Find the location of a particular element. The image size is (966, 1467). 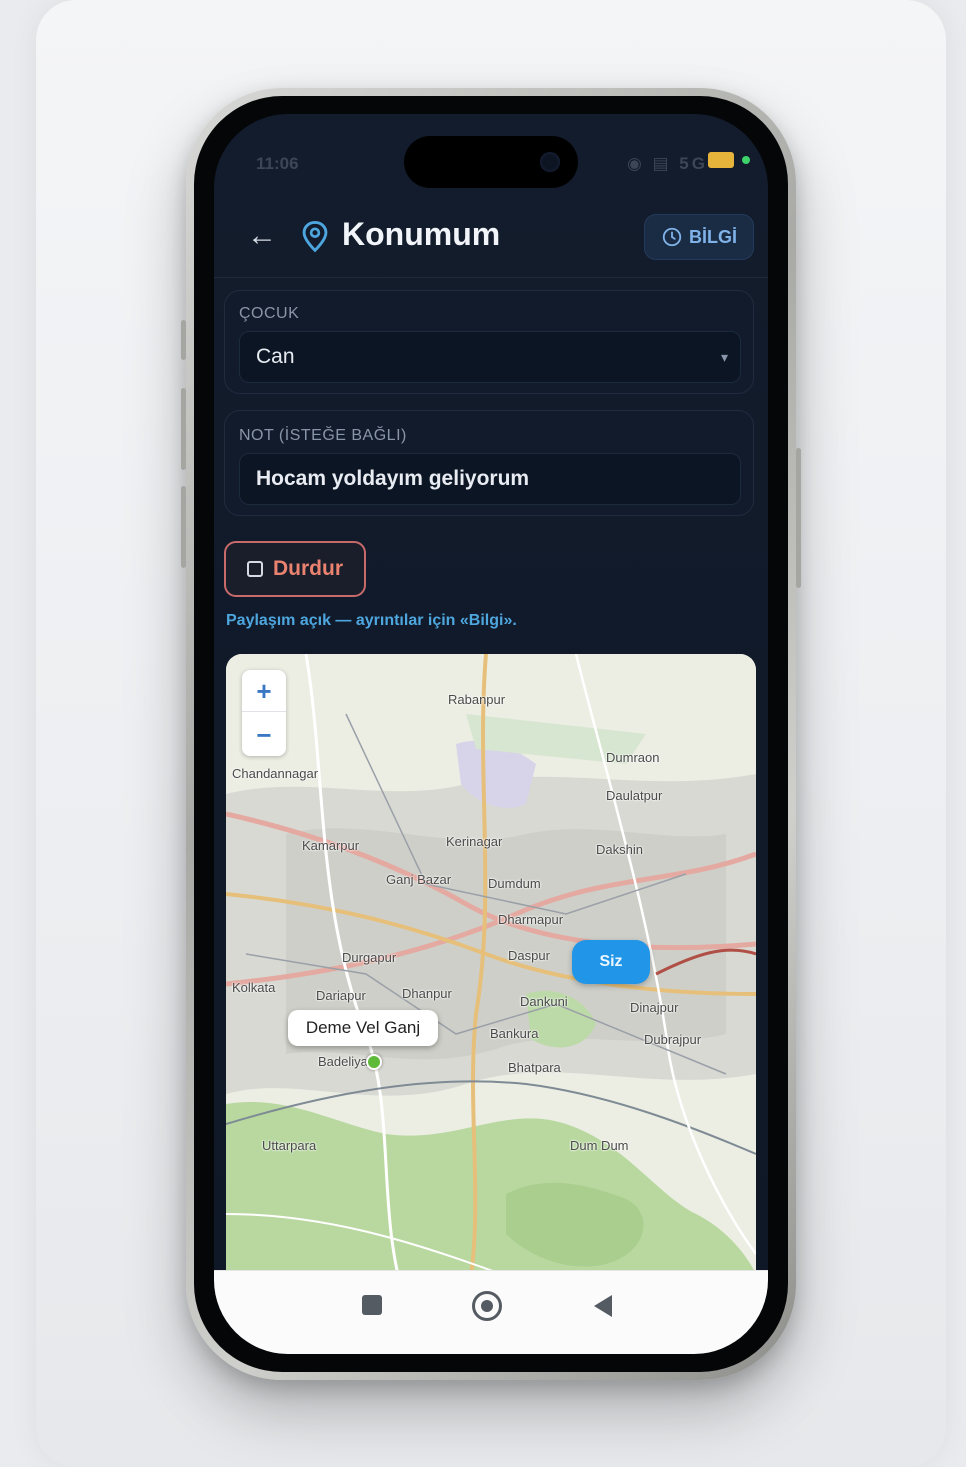

info-button-label: BİLGİ is located at coordinates (713, 236).